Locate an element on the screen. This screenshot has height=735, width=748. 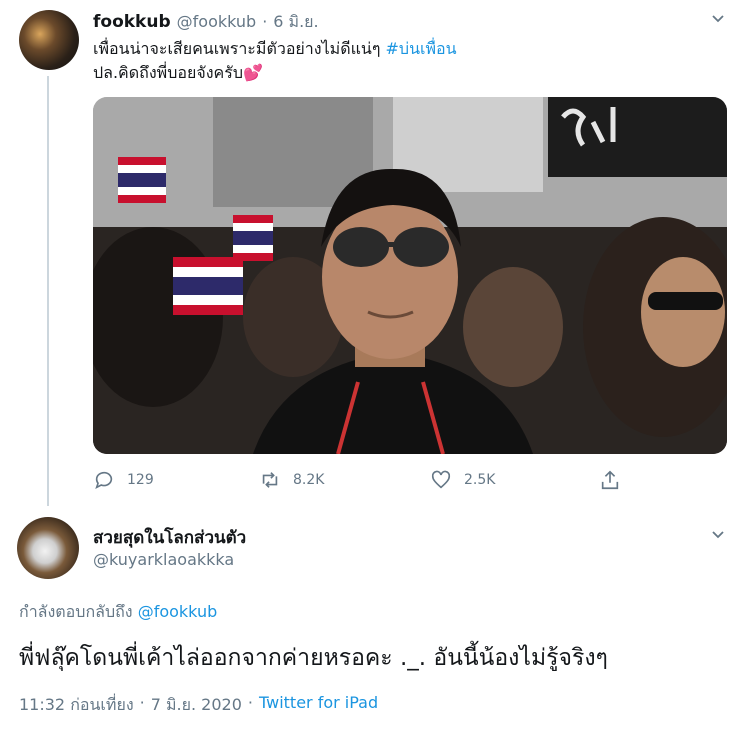
retweet-icon is located at coordinates (270, 480).